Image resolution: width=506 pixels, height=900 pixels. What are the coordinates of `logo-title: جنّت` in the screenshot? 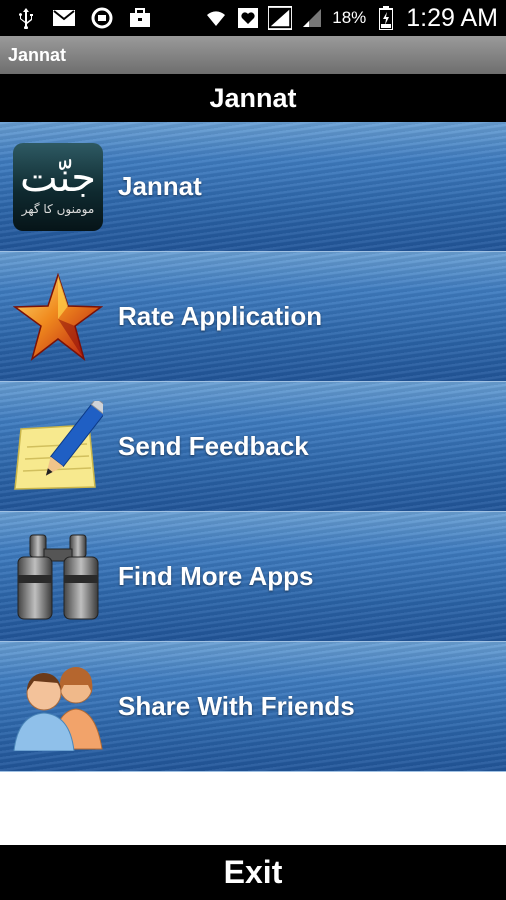 It's located at (58, 177).